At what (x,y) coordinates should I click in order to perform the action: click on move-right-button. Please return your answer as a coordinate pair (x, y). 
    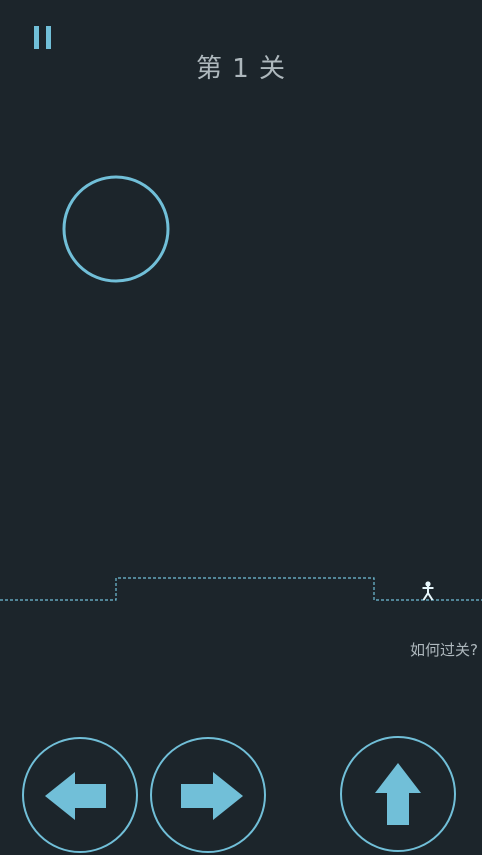
    Looking at the image, I should click on (208, 795).